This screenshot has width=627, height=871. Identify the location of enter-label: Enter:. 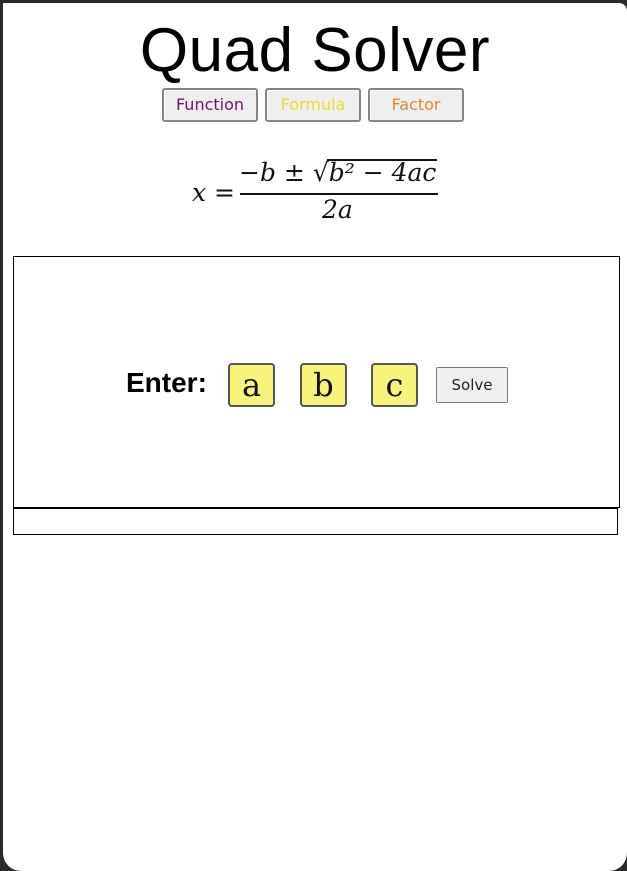
(166, 382).